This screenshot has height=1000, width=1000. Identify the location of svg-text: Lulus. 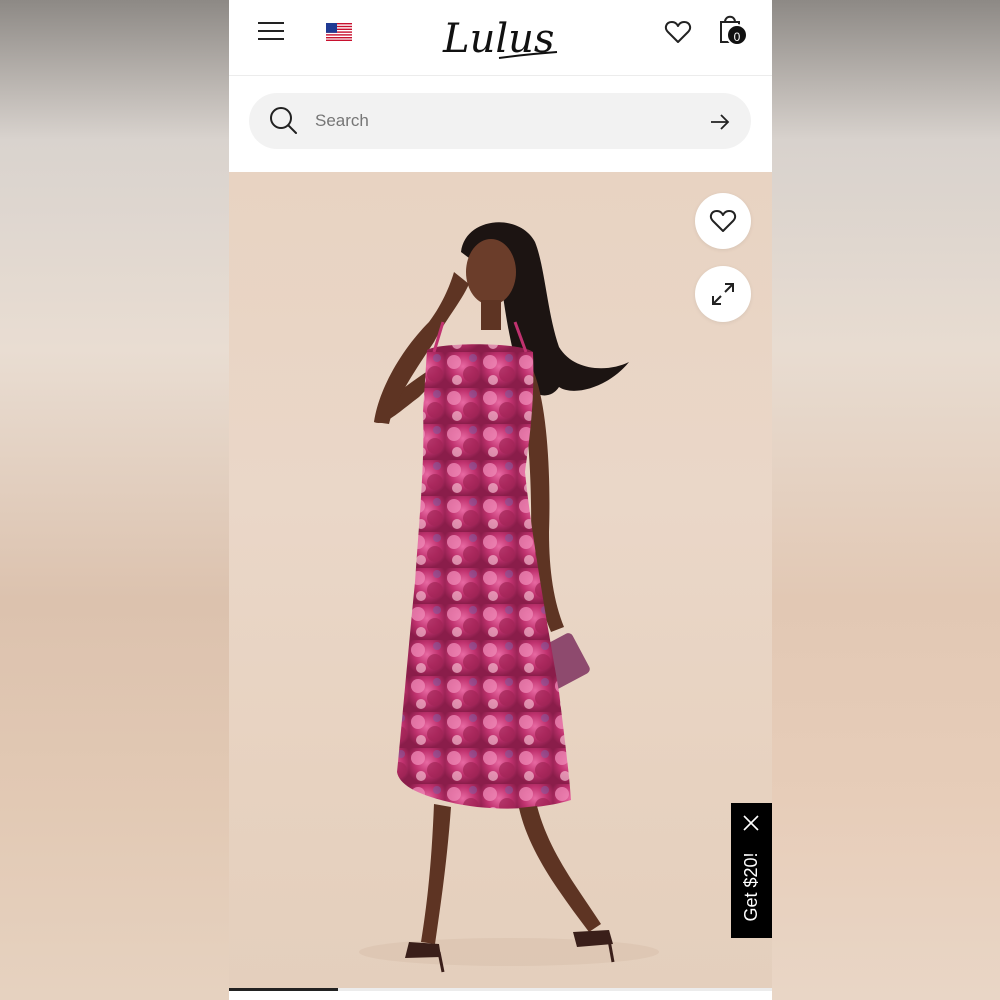
(498, 39).